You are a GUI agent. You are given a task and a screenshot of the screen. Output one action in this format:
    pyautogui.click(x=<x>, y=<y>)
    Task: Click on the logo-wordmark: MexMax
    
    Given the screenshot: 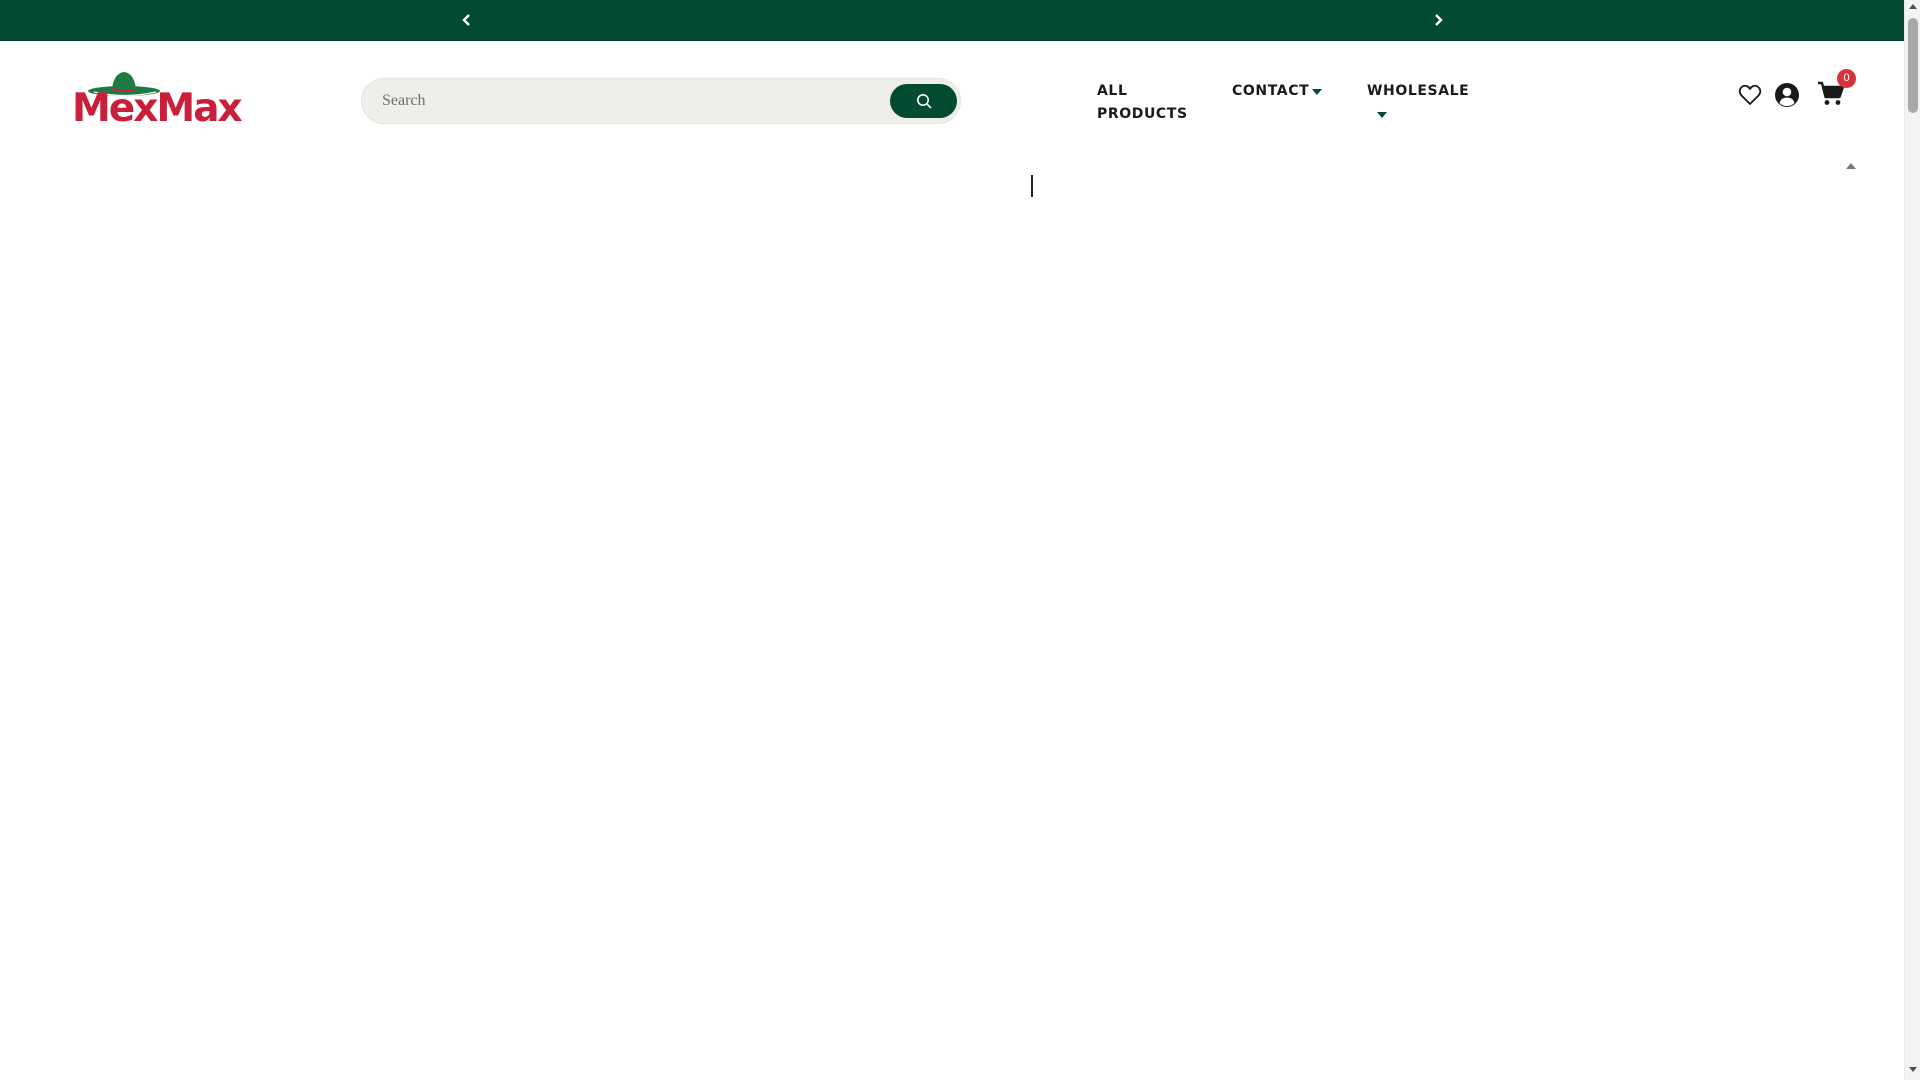 What is the action you would take?
    pyautogui.click(x=157, y=108)
    